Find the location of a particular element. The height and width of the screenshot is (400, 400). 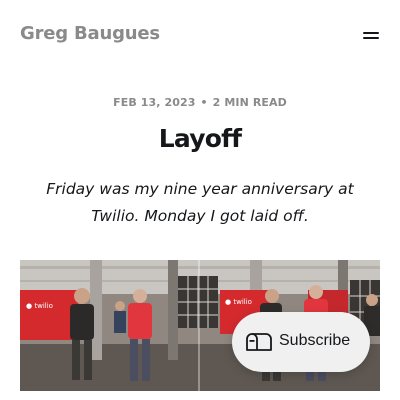

site-header: Greg Baugues is located at coordinates (200, 35).